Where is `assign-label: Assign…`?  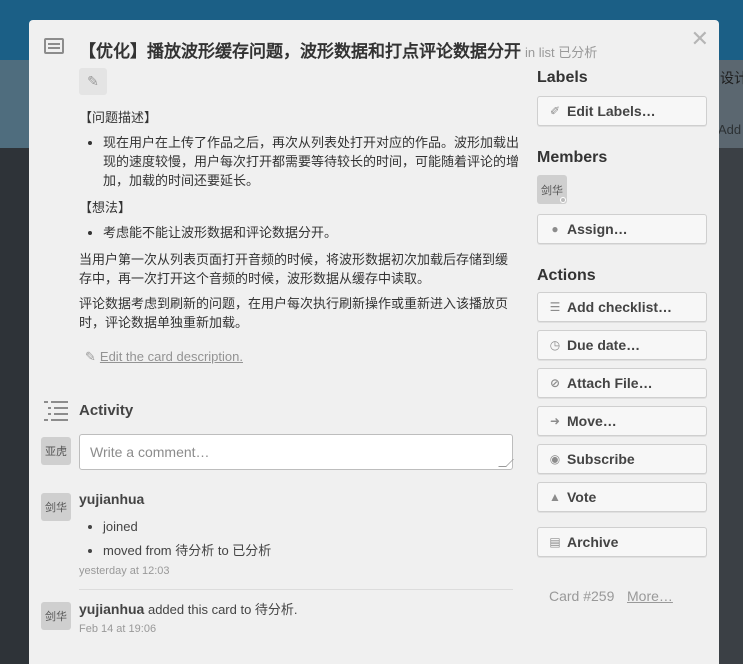 assign-label: Assign… is located at coordinates (597, 229).